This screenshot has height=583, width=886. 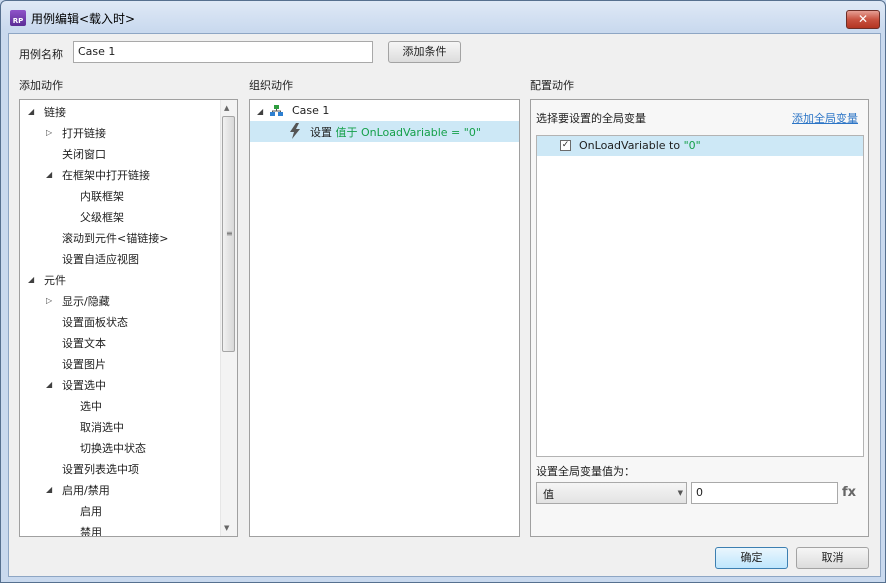 I want to click on selected-action-row: 设置 值于 OnLoadVariable = "0", so click(x=384, y=131).